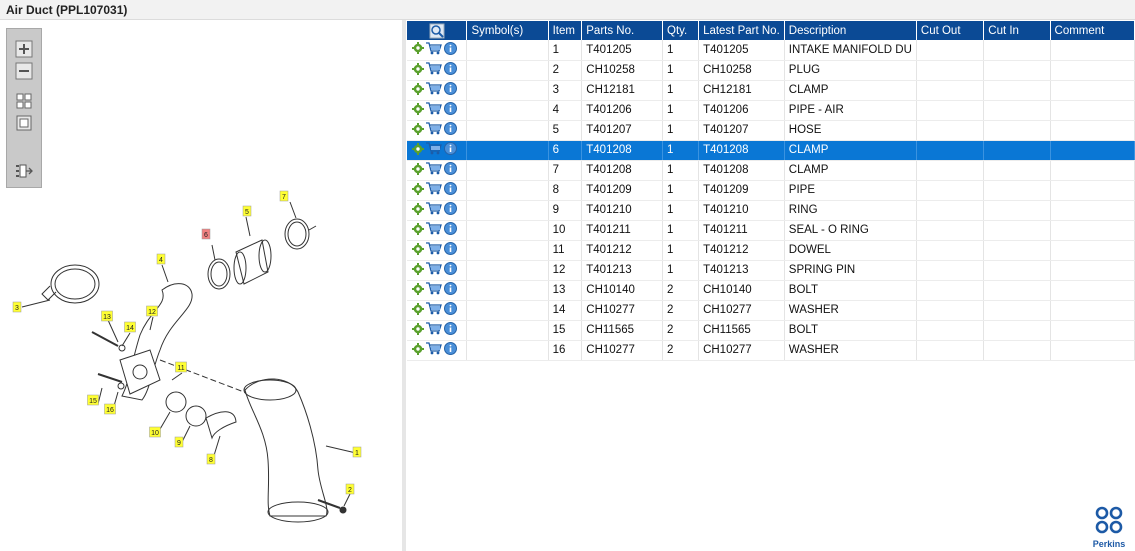  I want to click on column-header-symbols: Symbol(s), so click(507, 30).